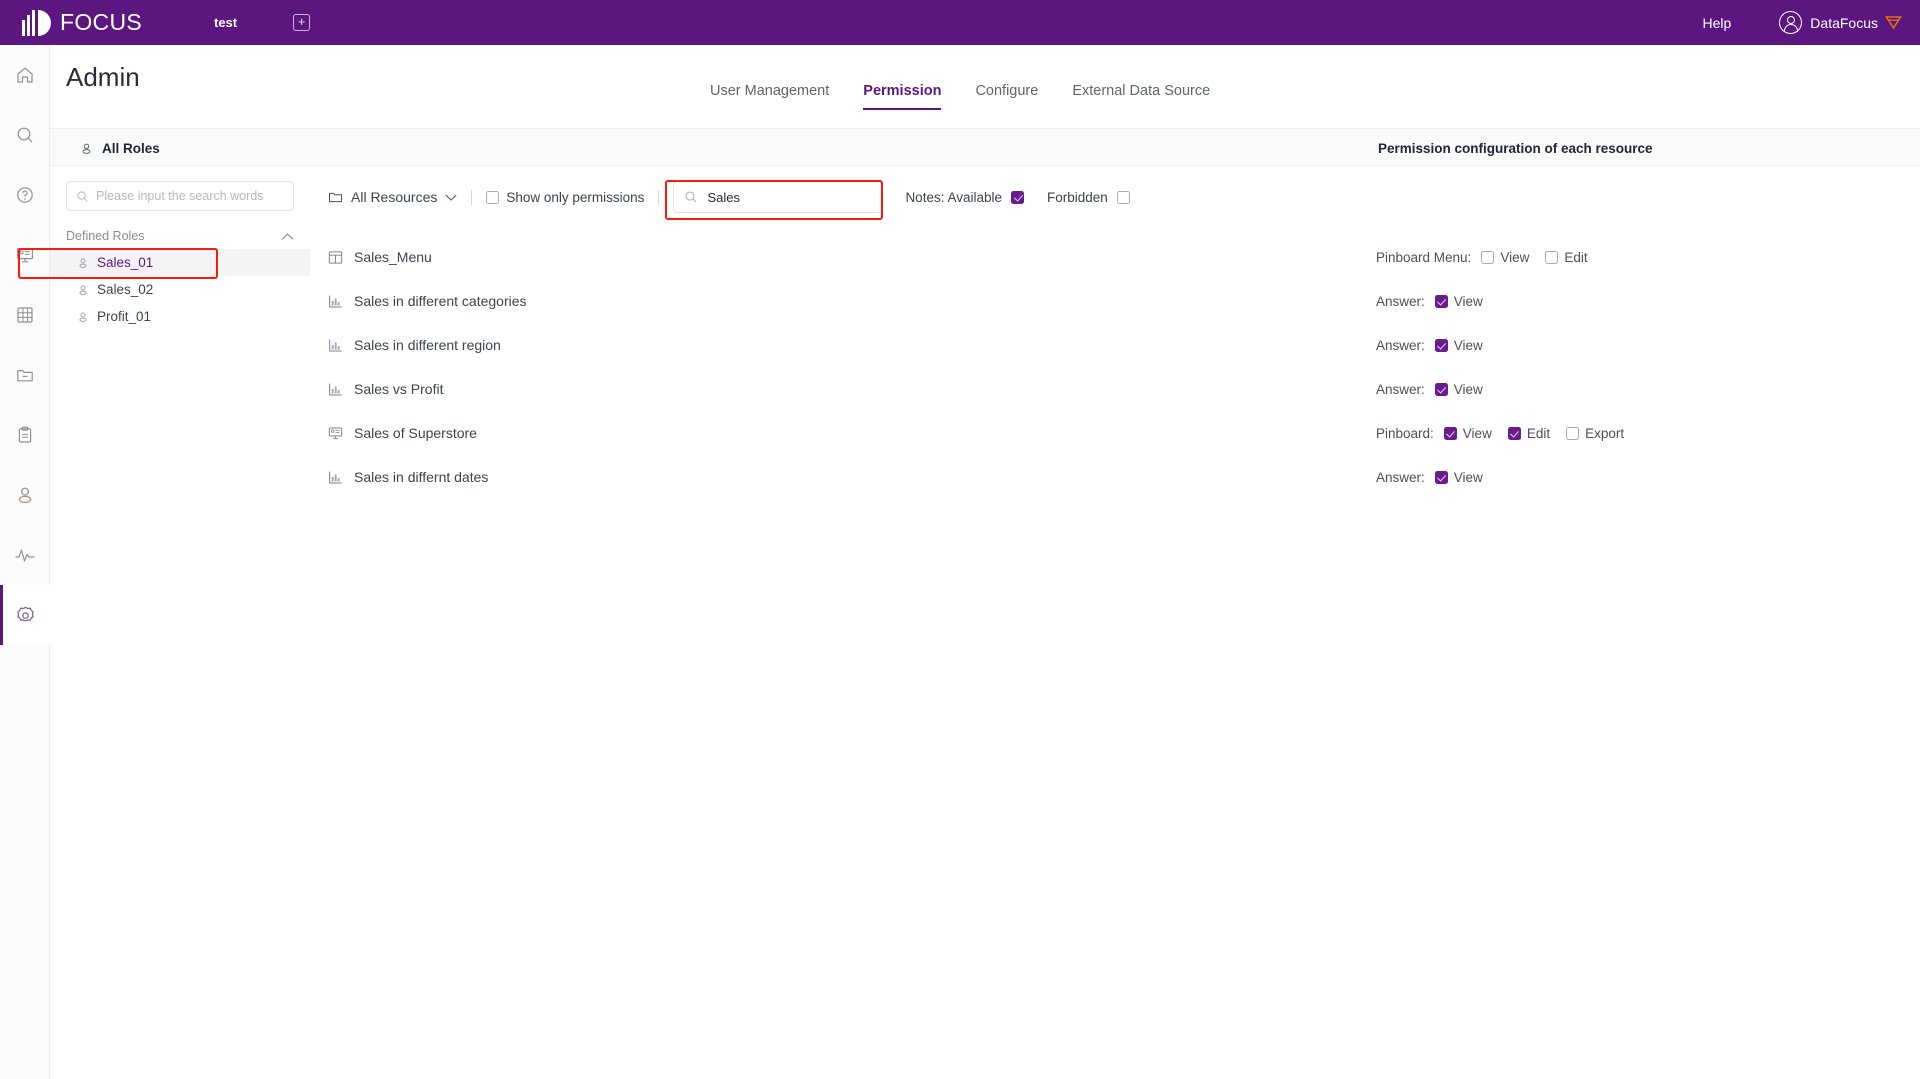 The image size is (1920, 1079). Describe the element at coordinates (1717, 23) in the screenshot. I see `help-link: Help` at that location.